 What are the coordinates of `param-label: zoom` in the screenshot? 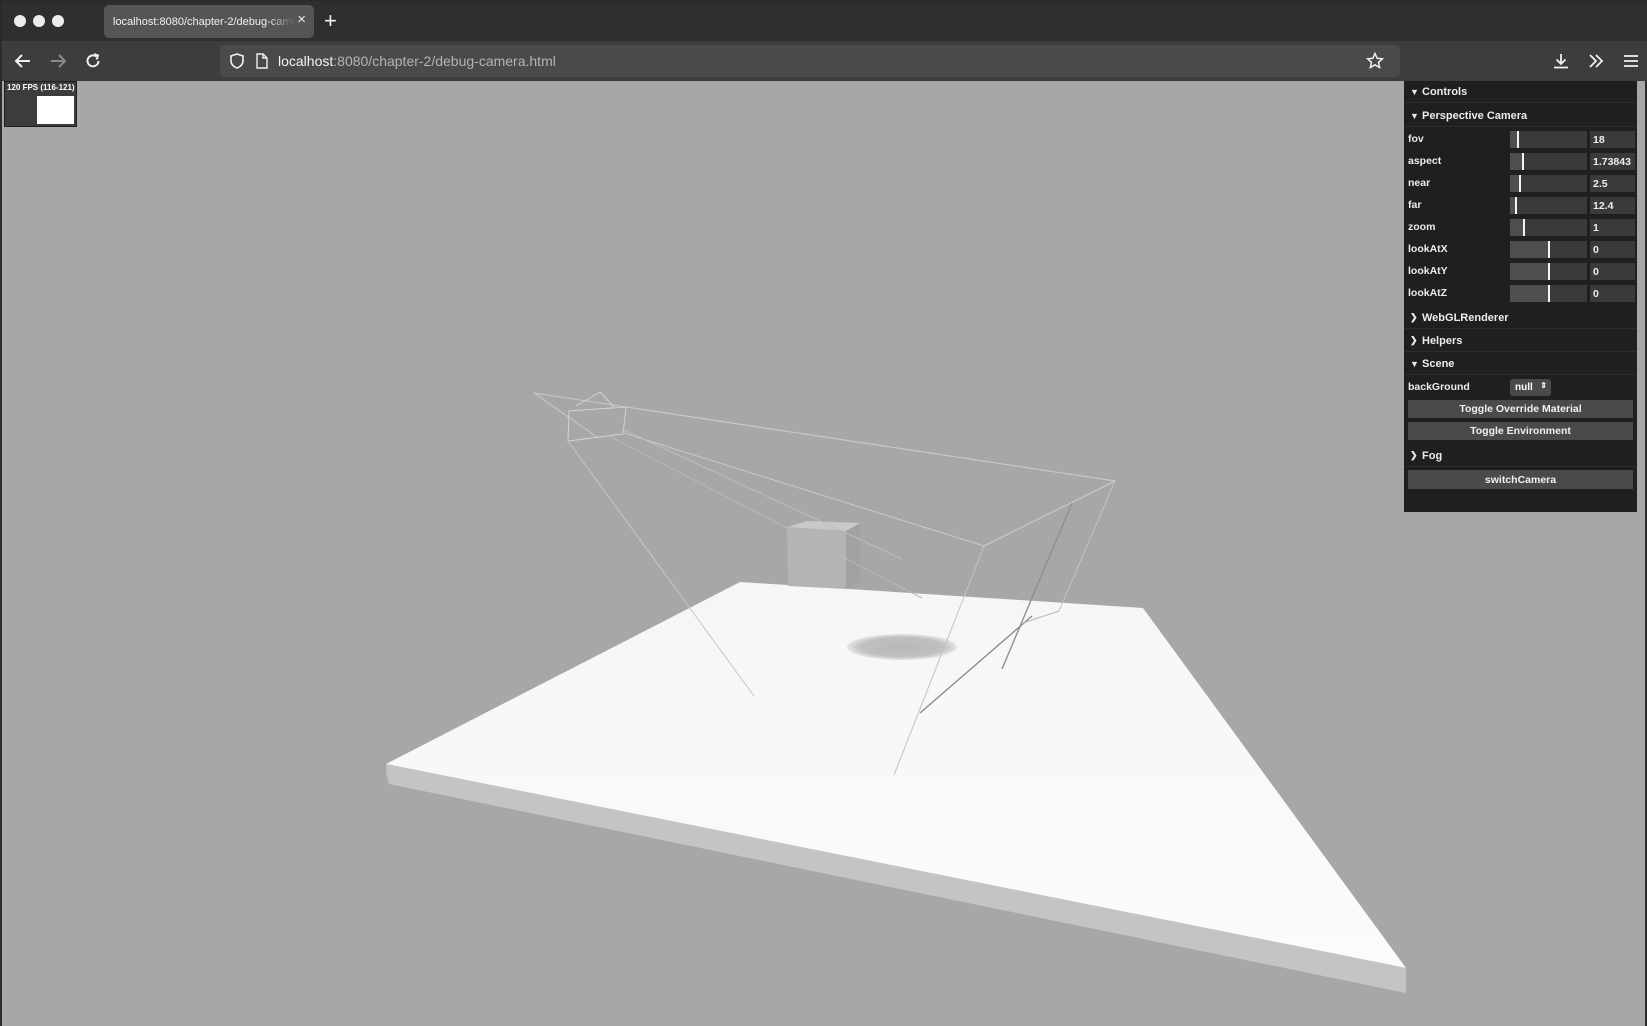 It's located at (1422, 227).